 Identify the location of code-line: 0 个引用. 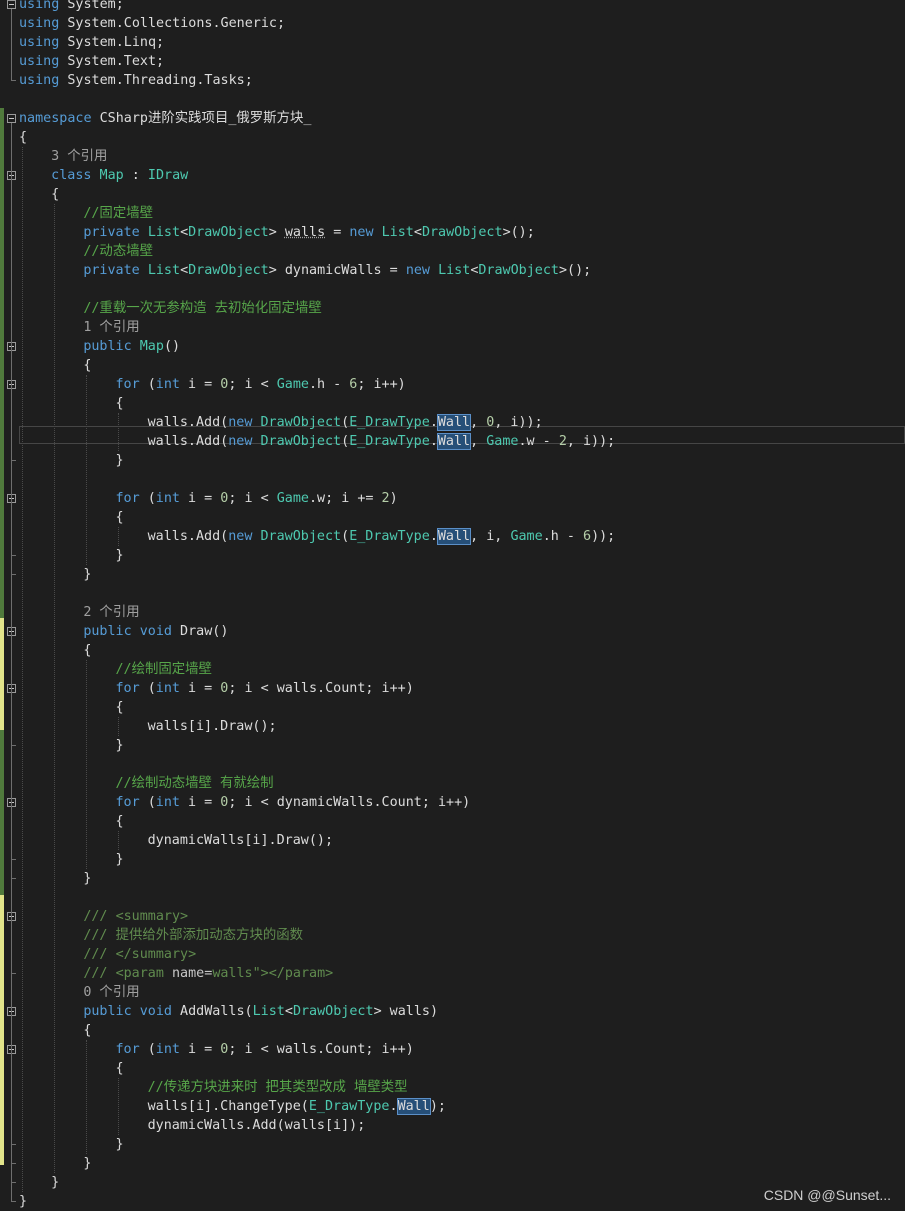
(79, 992).